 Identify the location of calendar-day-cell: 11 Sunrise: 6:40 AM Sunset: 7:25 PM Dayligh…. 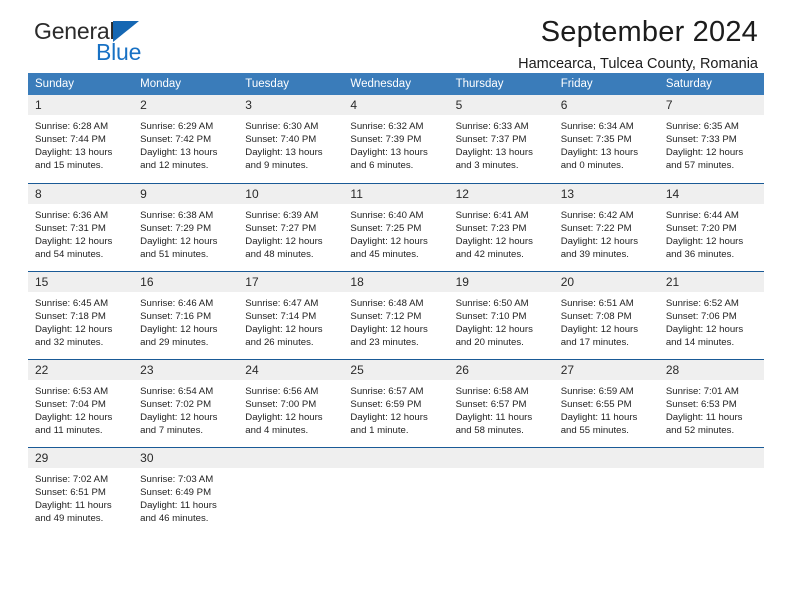
(396, 226).